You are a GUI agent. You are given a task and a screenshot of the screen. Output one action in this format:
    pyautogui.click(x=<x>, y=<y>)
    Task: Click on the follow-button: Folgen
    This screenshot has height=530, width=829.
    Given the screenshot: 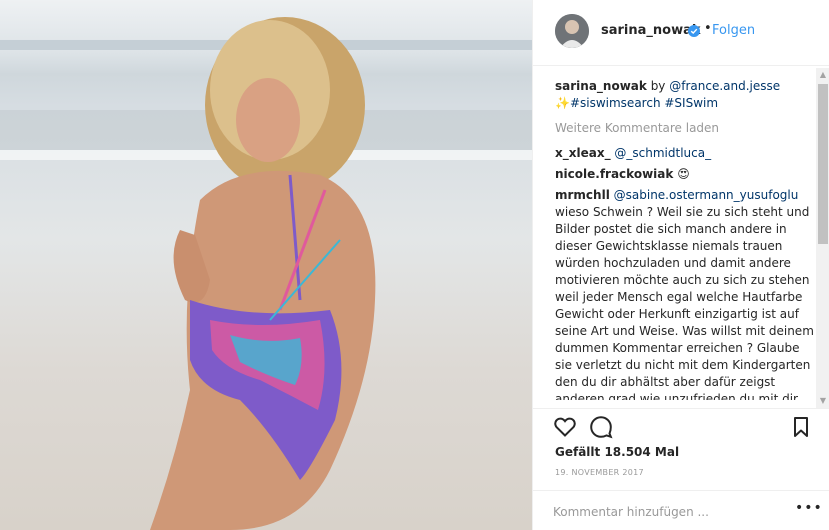 What is the action you would take?
    pyautogui.click(x=733, y=30)
    